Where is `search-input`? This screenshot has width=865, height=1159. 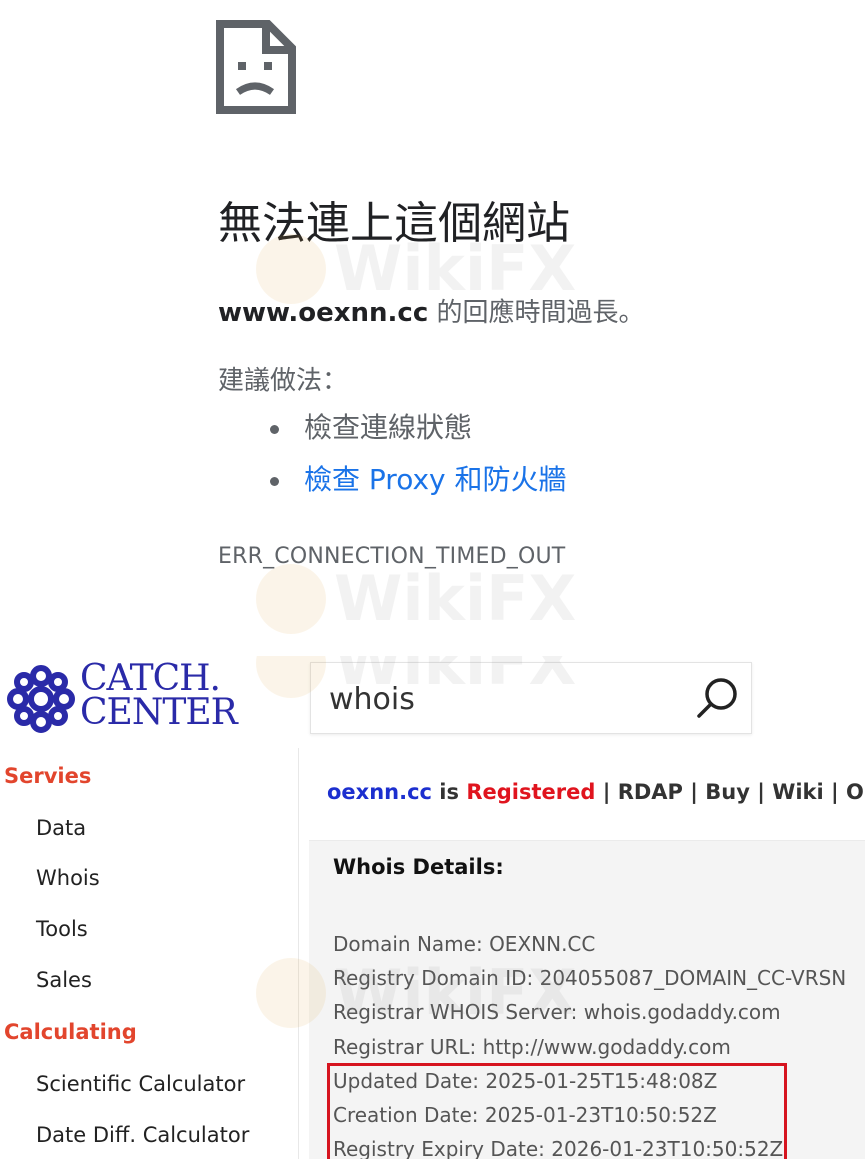
search-input is located at coordinates (509, 699).